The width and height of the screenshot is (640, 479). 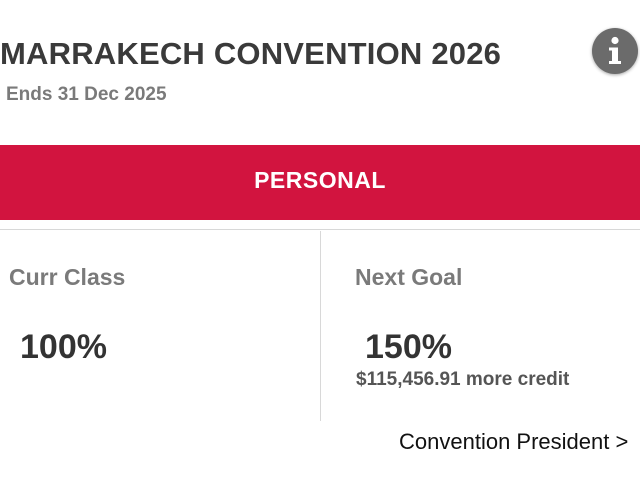 What do you see at coordinates (320, 229) in the screenshot?
I see `divider-horizontal` at bounding box center [320, 229].